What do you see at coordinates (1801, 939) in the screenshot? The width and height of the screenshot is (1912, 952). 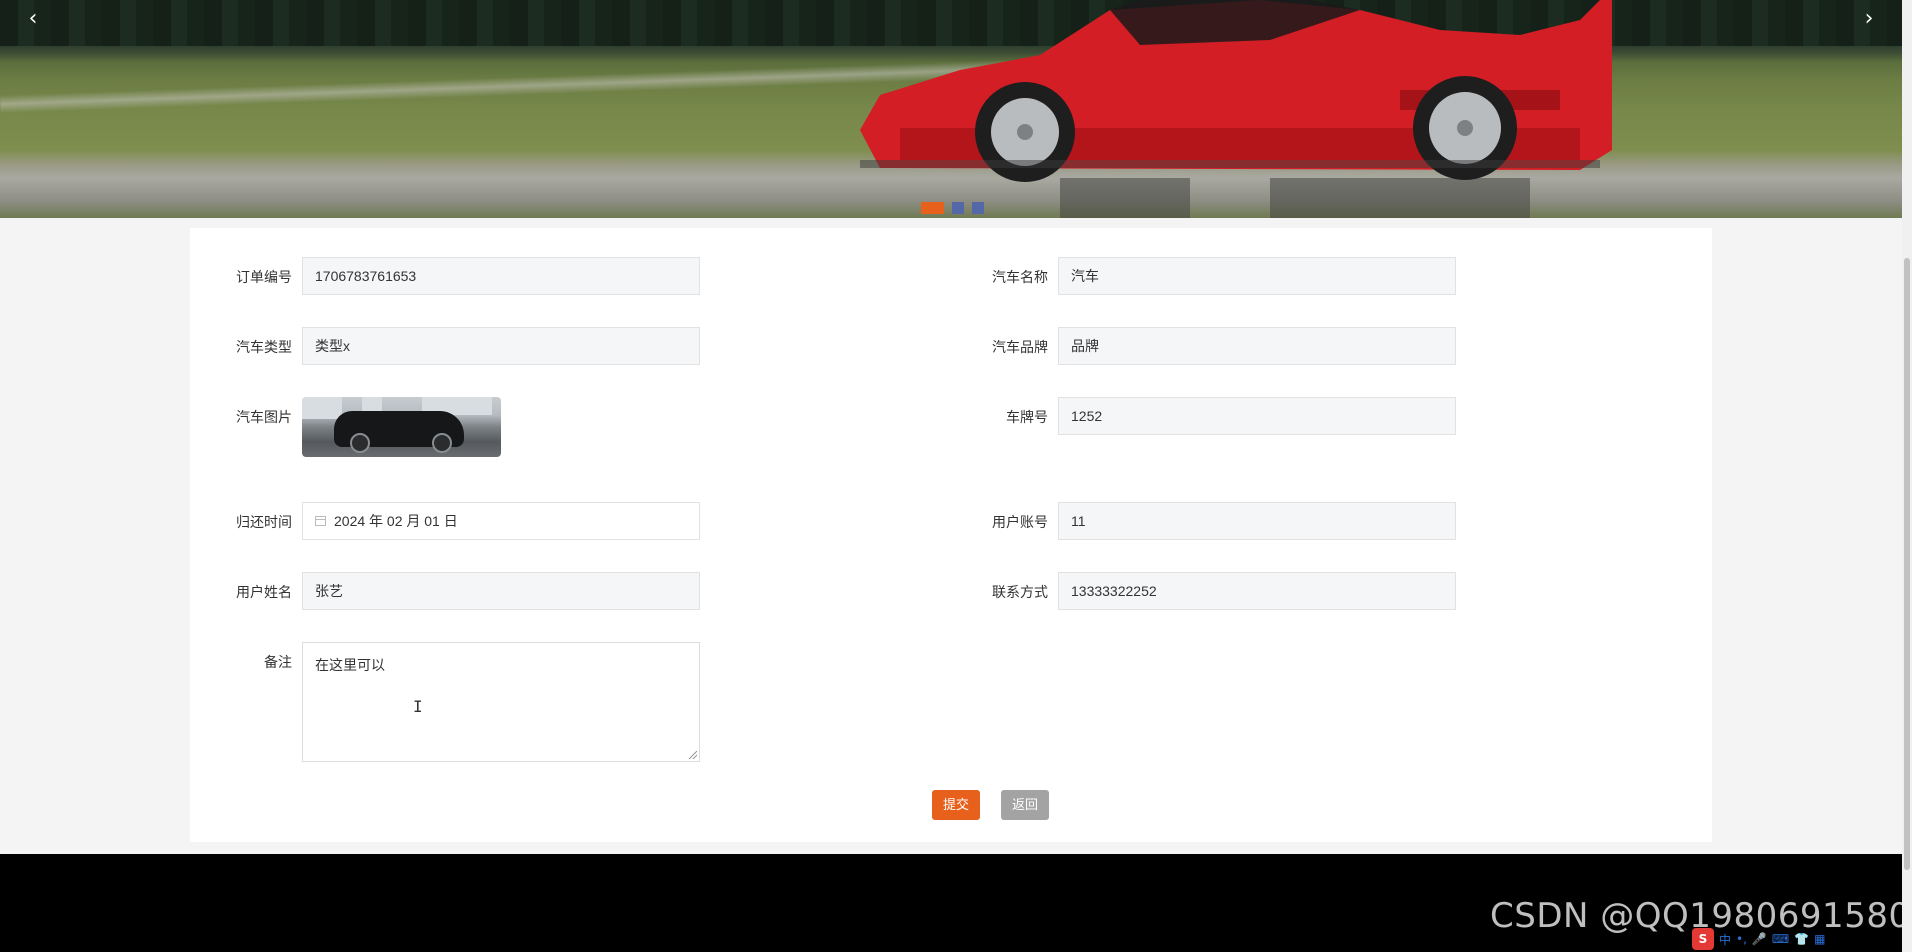 I see `skin-icon: 👕` at bounding box center [1801, 939].